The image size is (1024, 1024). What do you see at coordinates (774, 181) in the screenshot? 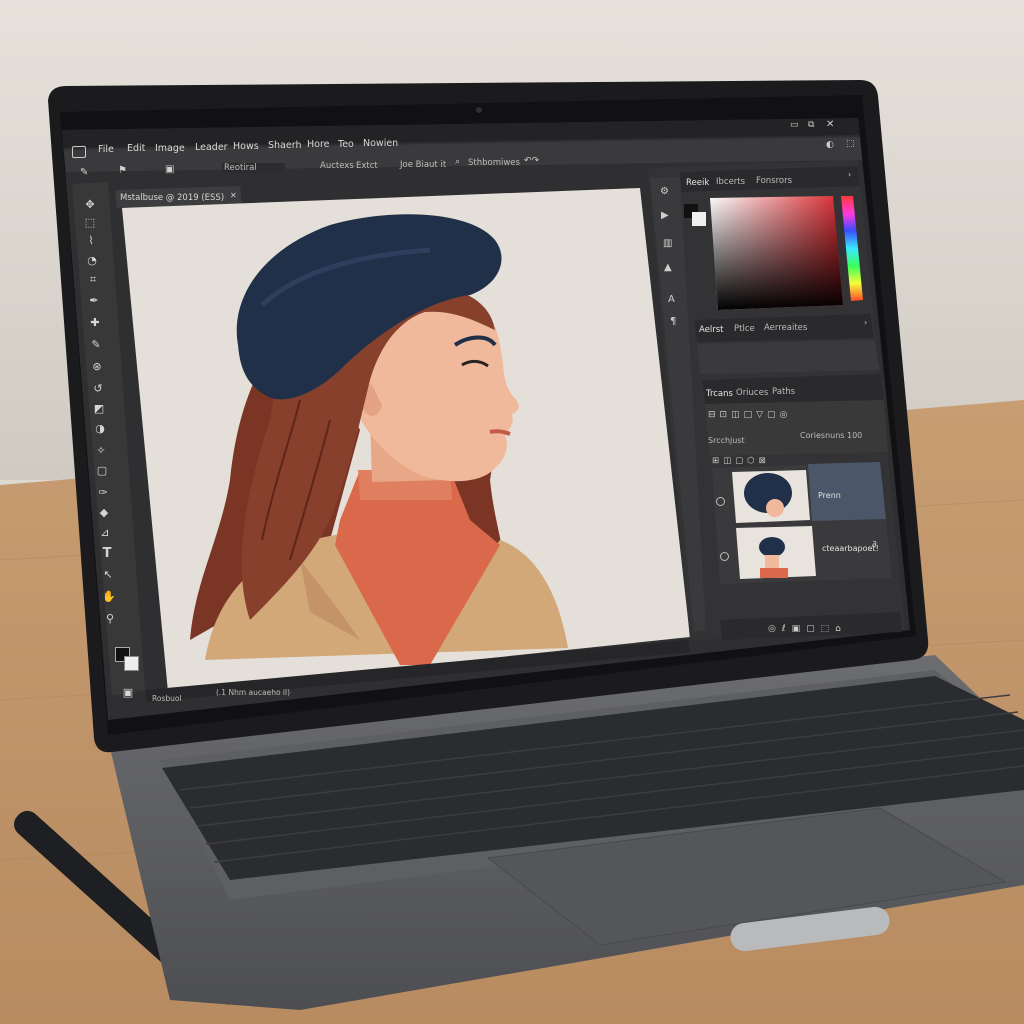
I see `tab-fonsrors: Fonsrors` at bounding box center [774, 181].